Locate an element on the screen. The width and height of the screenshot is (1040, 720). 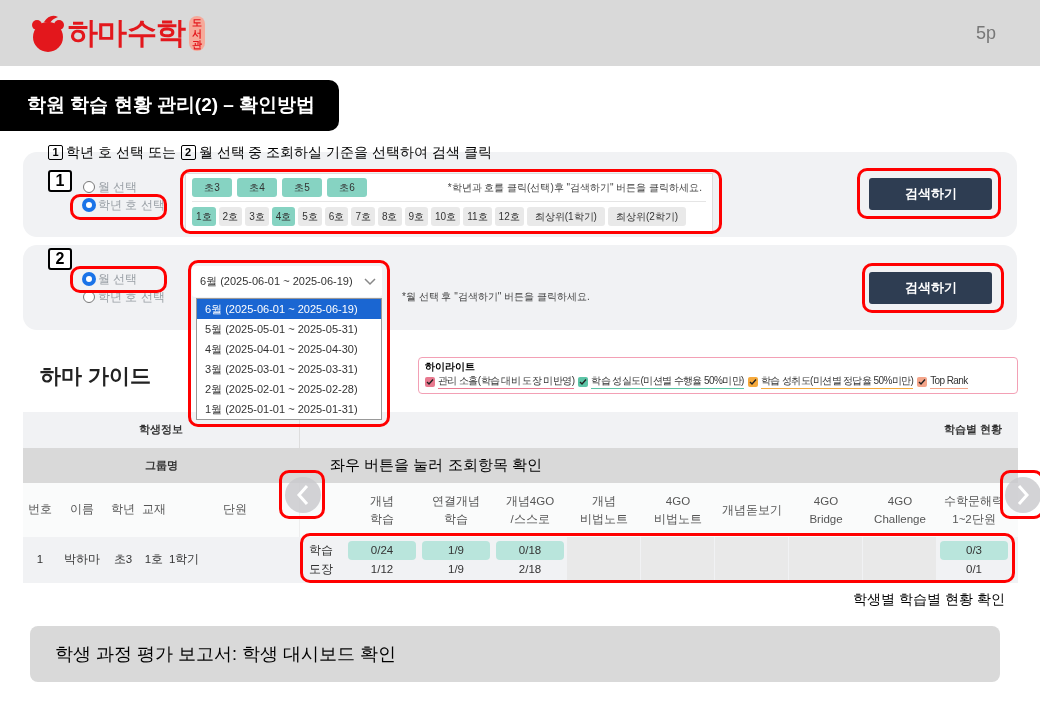
chevron-down-icon is located at coordinates (370, 281).